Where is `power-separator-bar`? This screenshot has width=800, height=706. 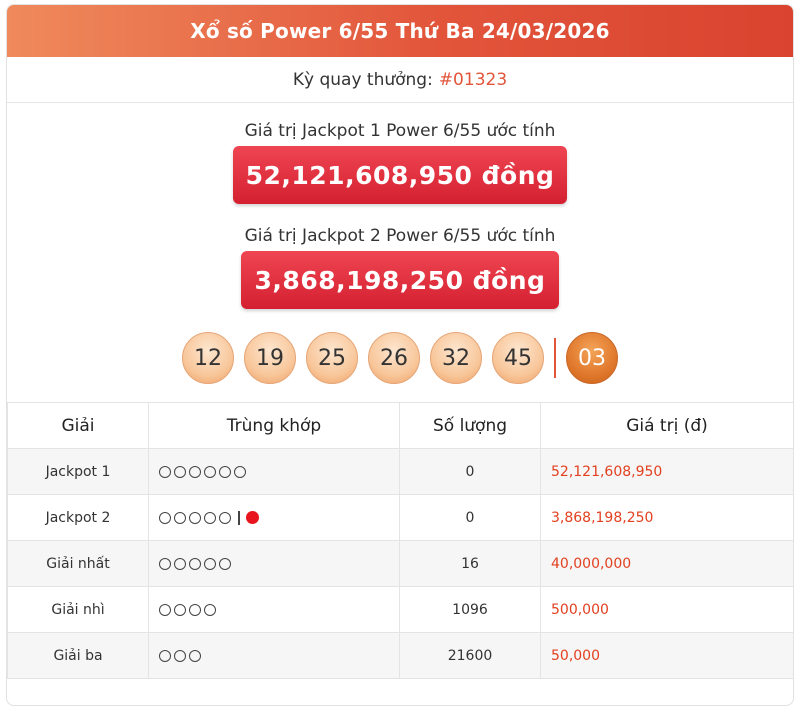 power-separator-bar is located at coordinates (239, 517).